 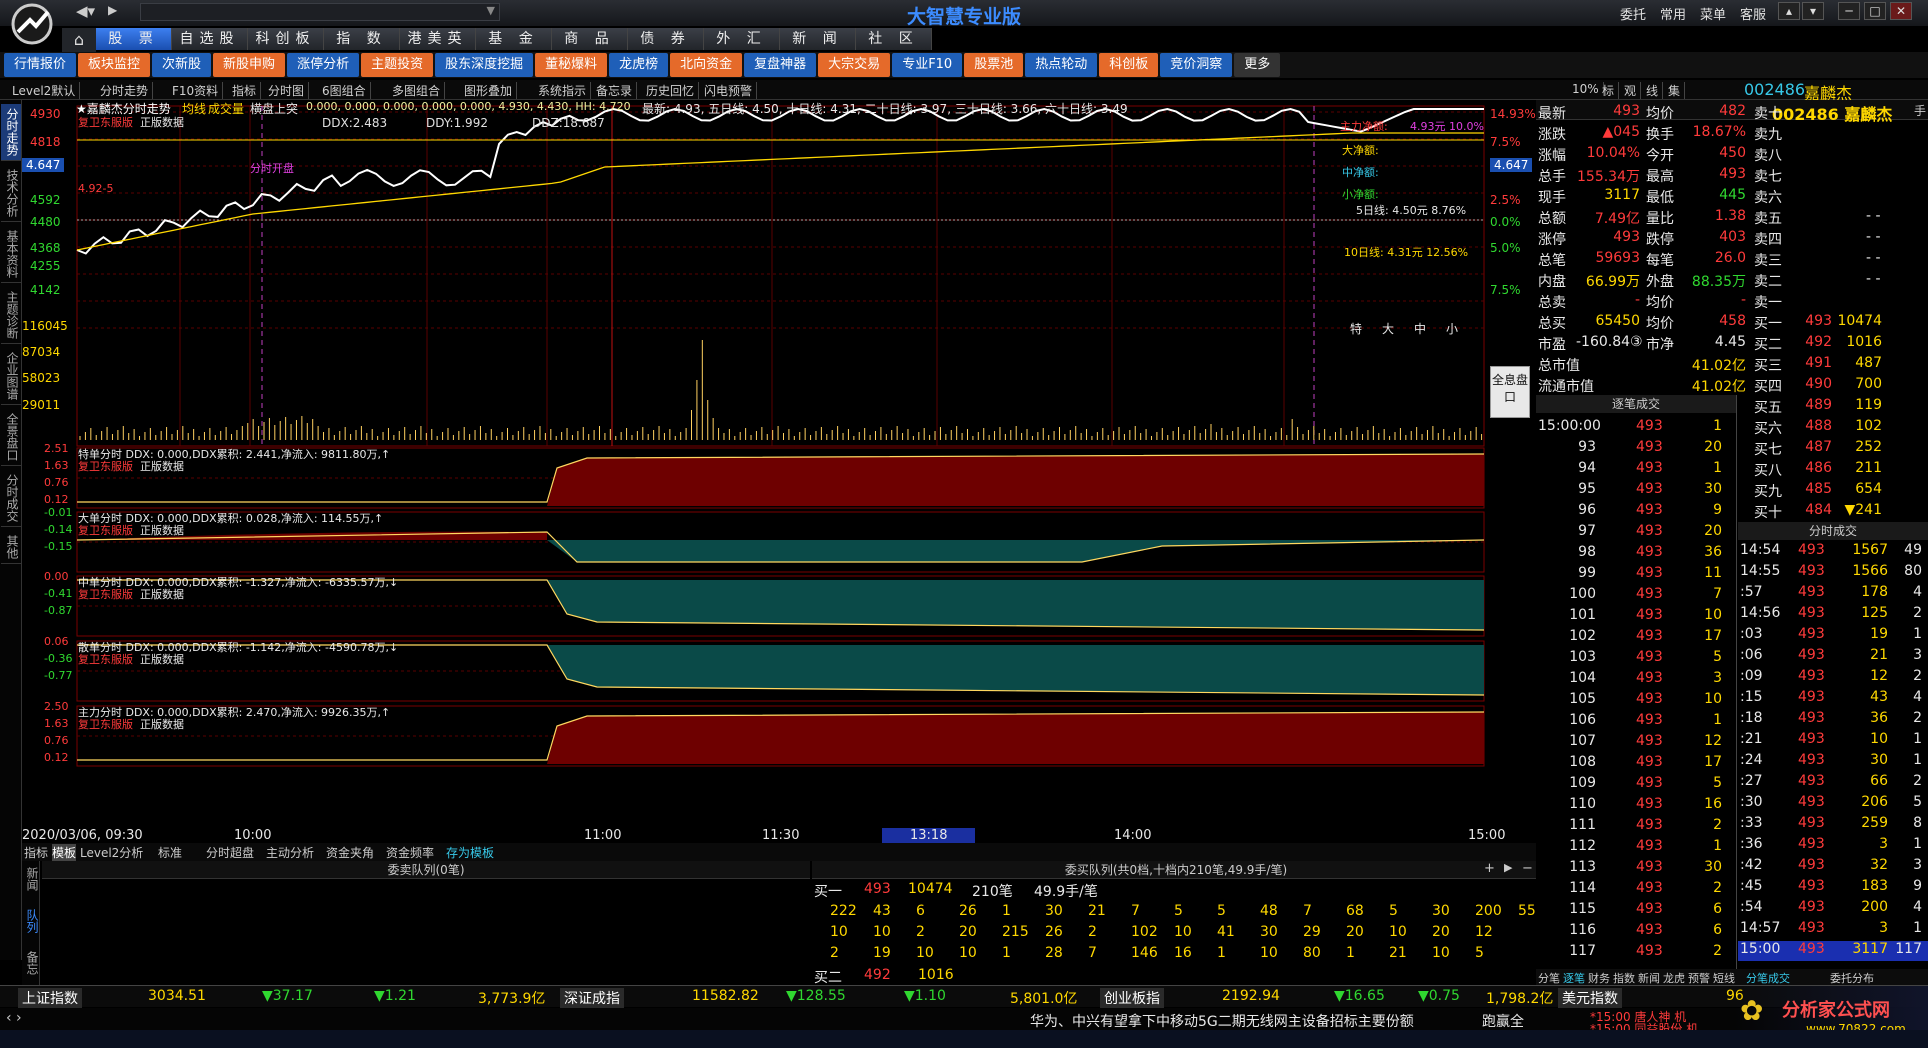 I want to click on left-tab: 技术分析, so click(x=11, y=193).